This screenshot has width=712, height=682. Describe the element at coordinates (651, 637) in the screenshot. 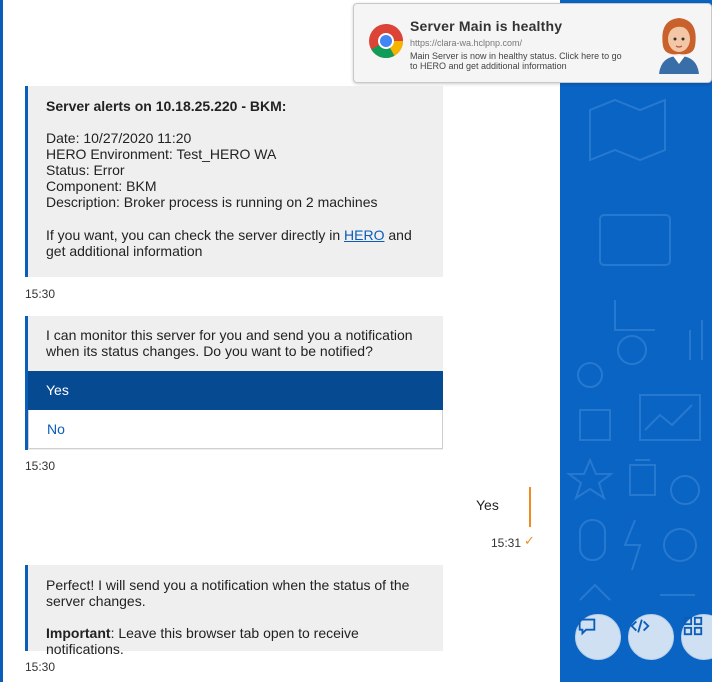

I see `code-fab-button` at that location.